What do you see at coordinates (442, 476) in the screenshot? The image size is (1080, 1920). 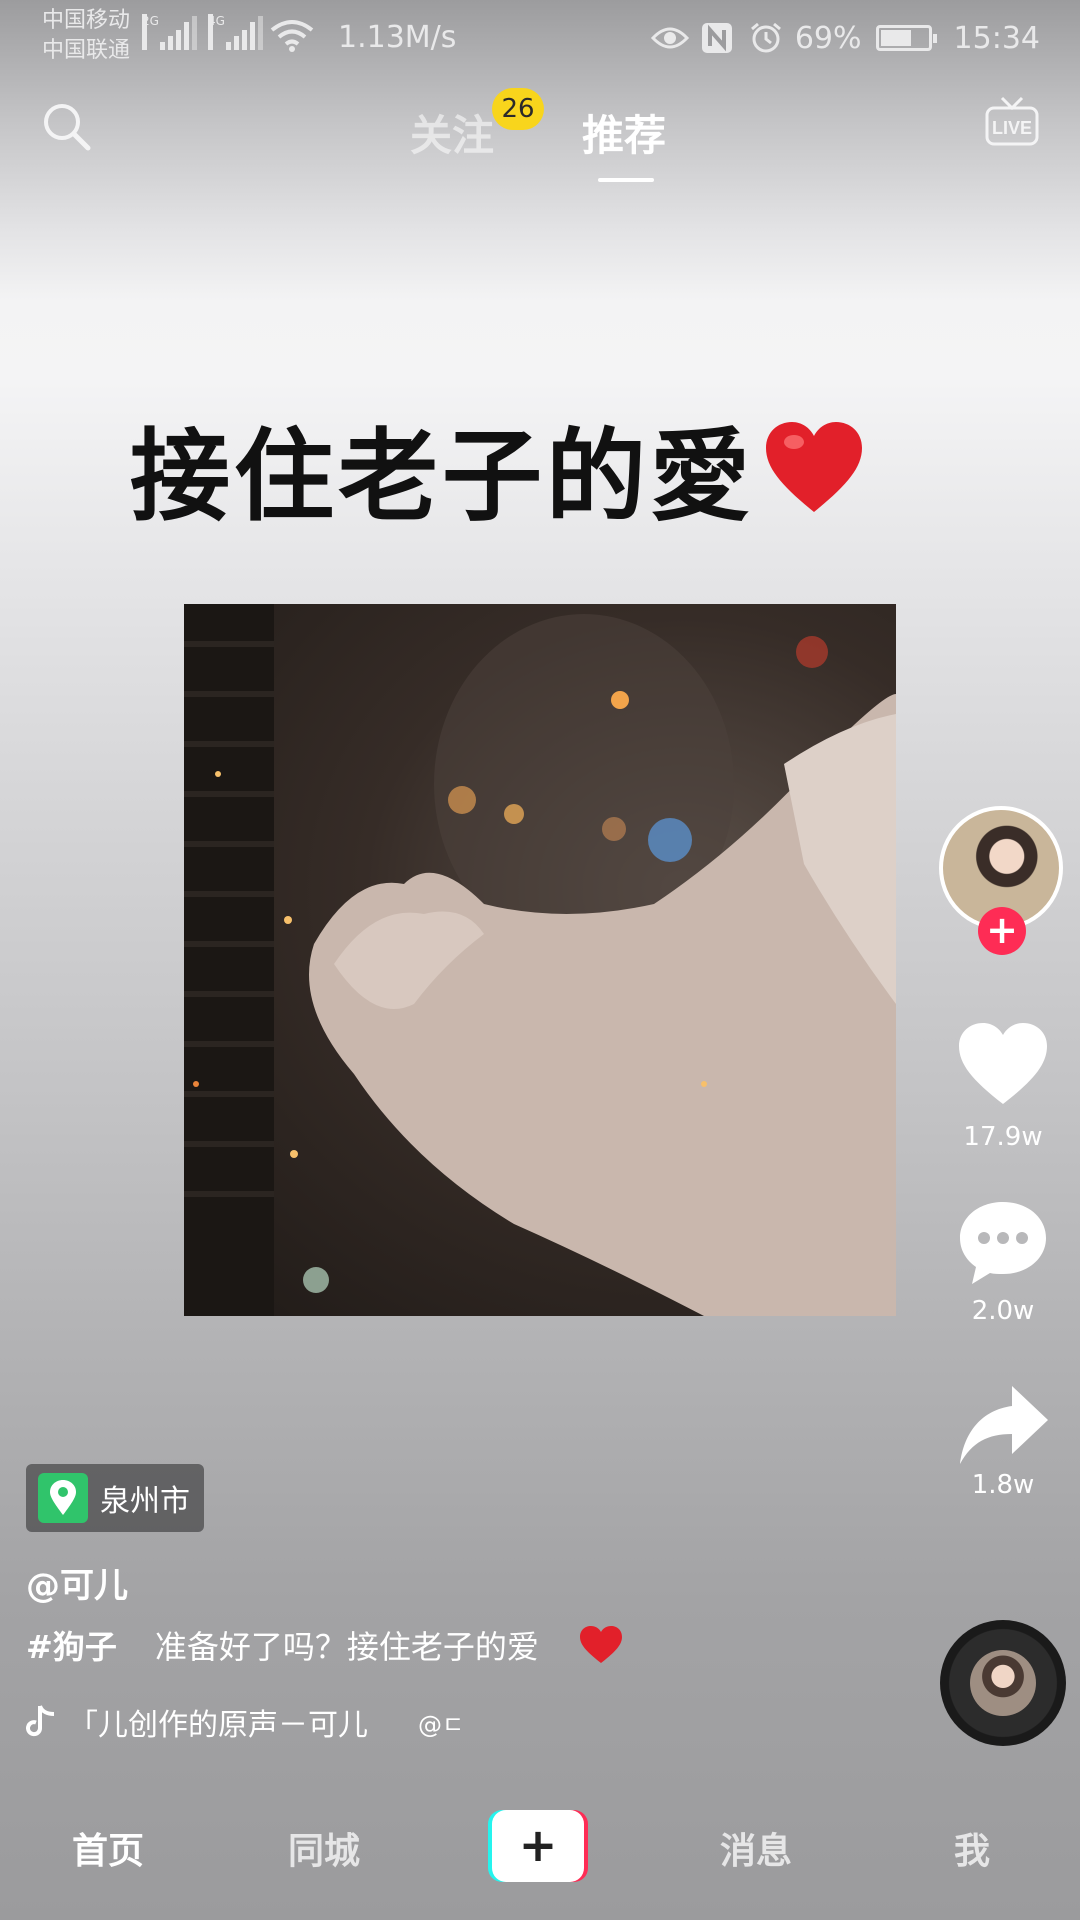 I see `video-caption-text: 接住老子的愛` at bounding box center [442, 476].